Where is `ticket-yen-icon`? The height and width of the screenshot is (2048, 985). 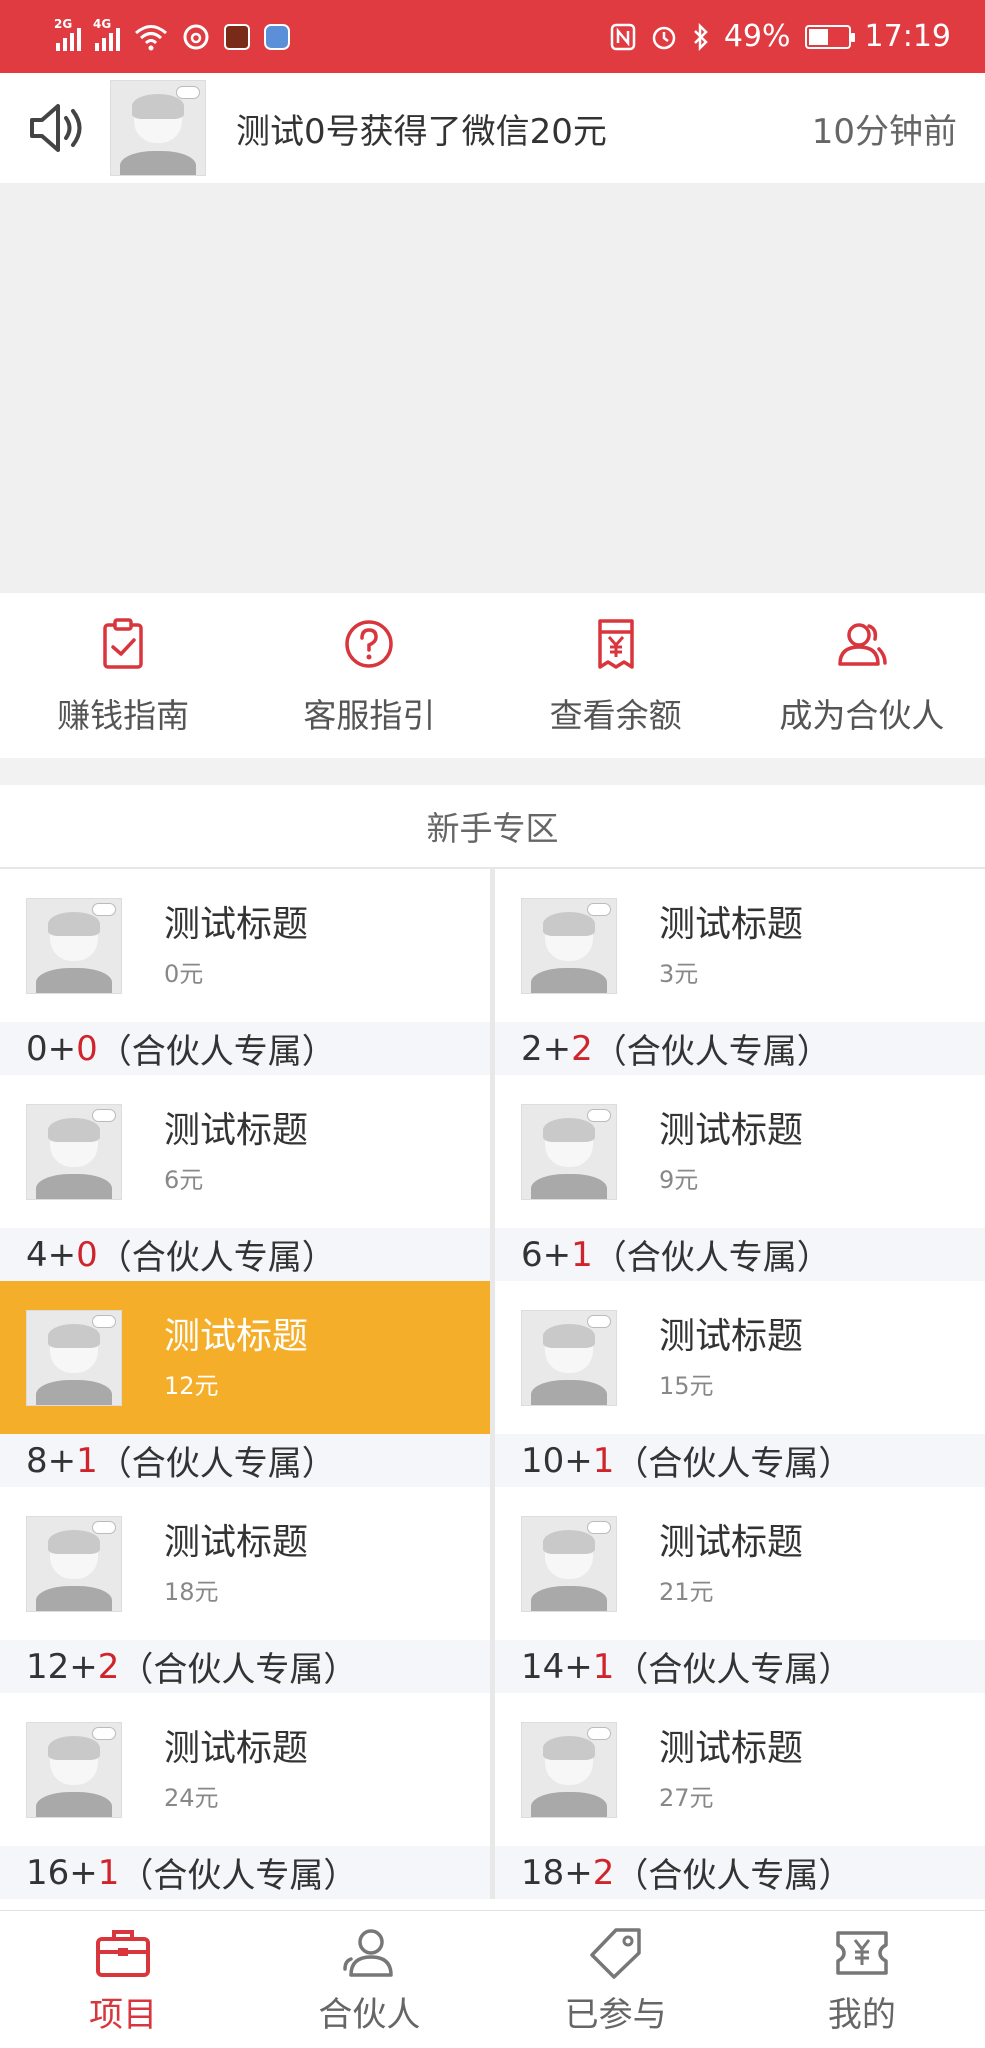 ticket-yen-icon is located at coordinates (862, 1953).